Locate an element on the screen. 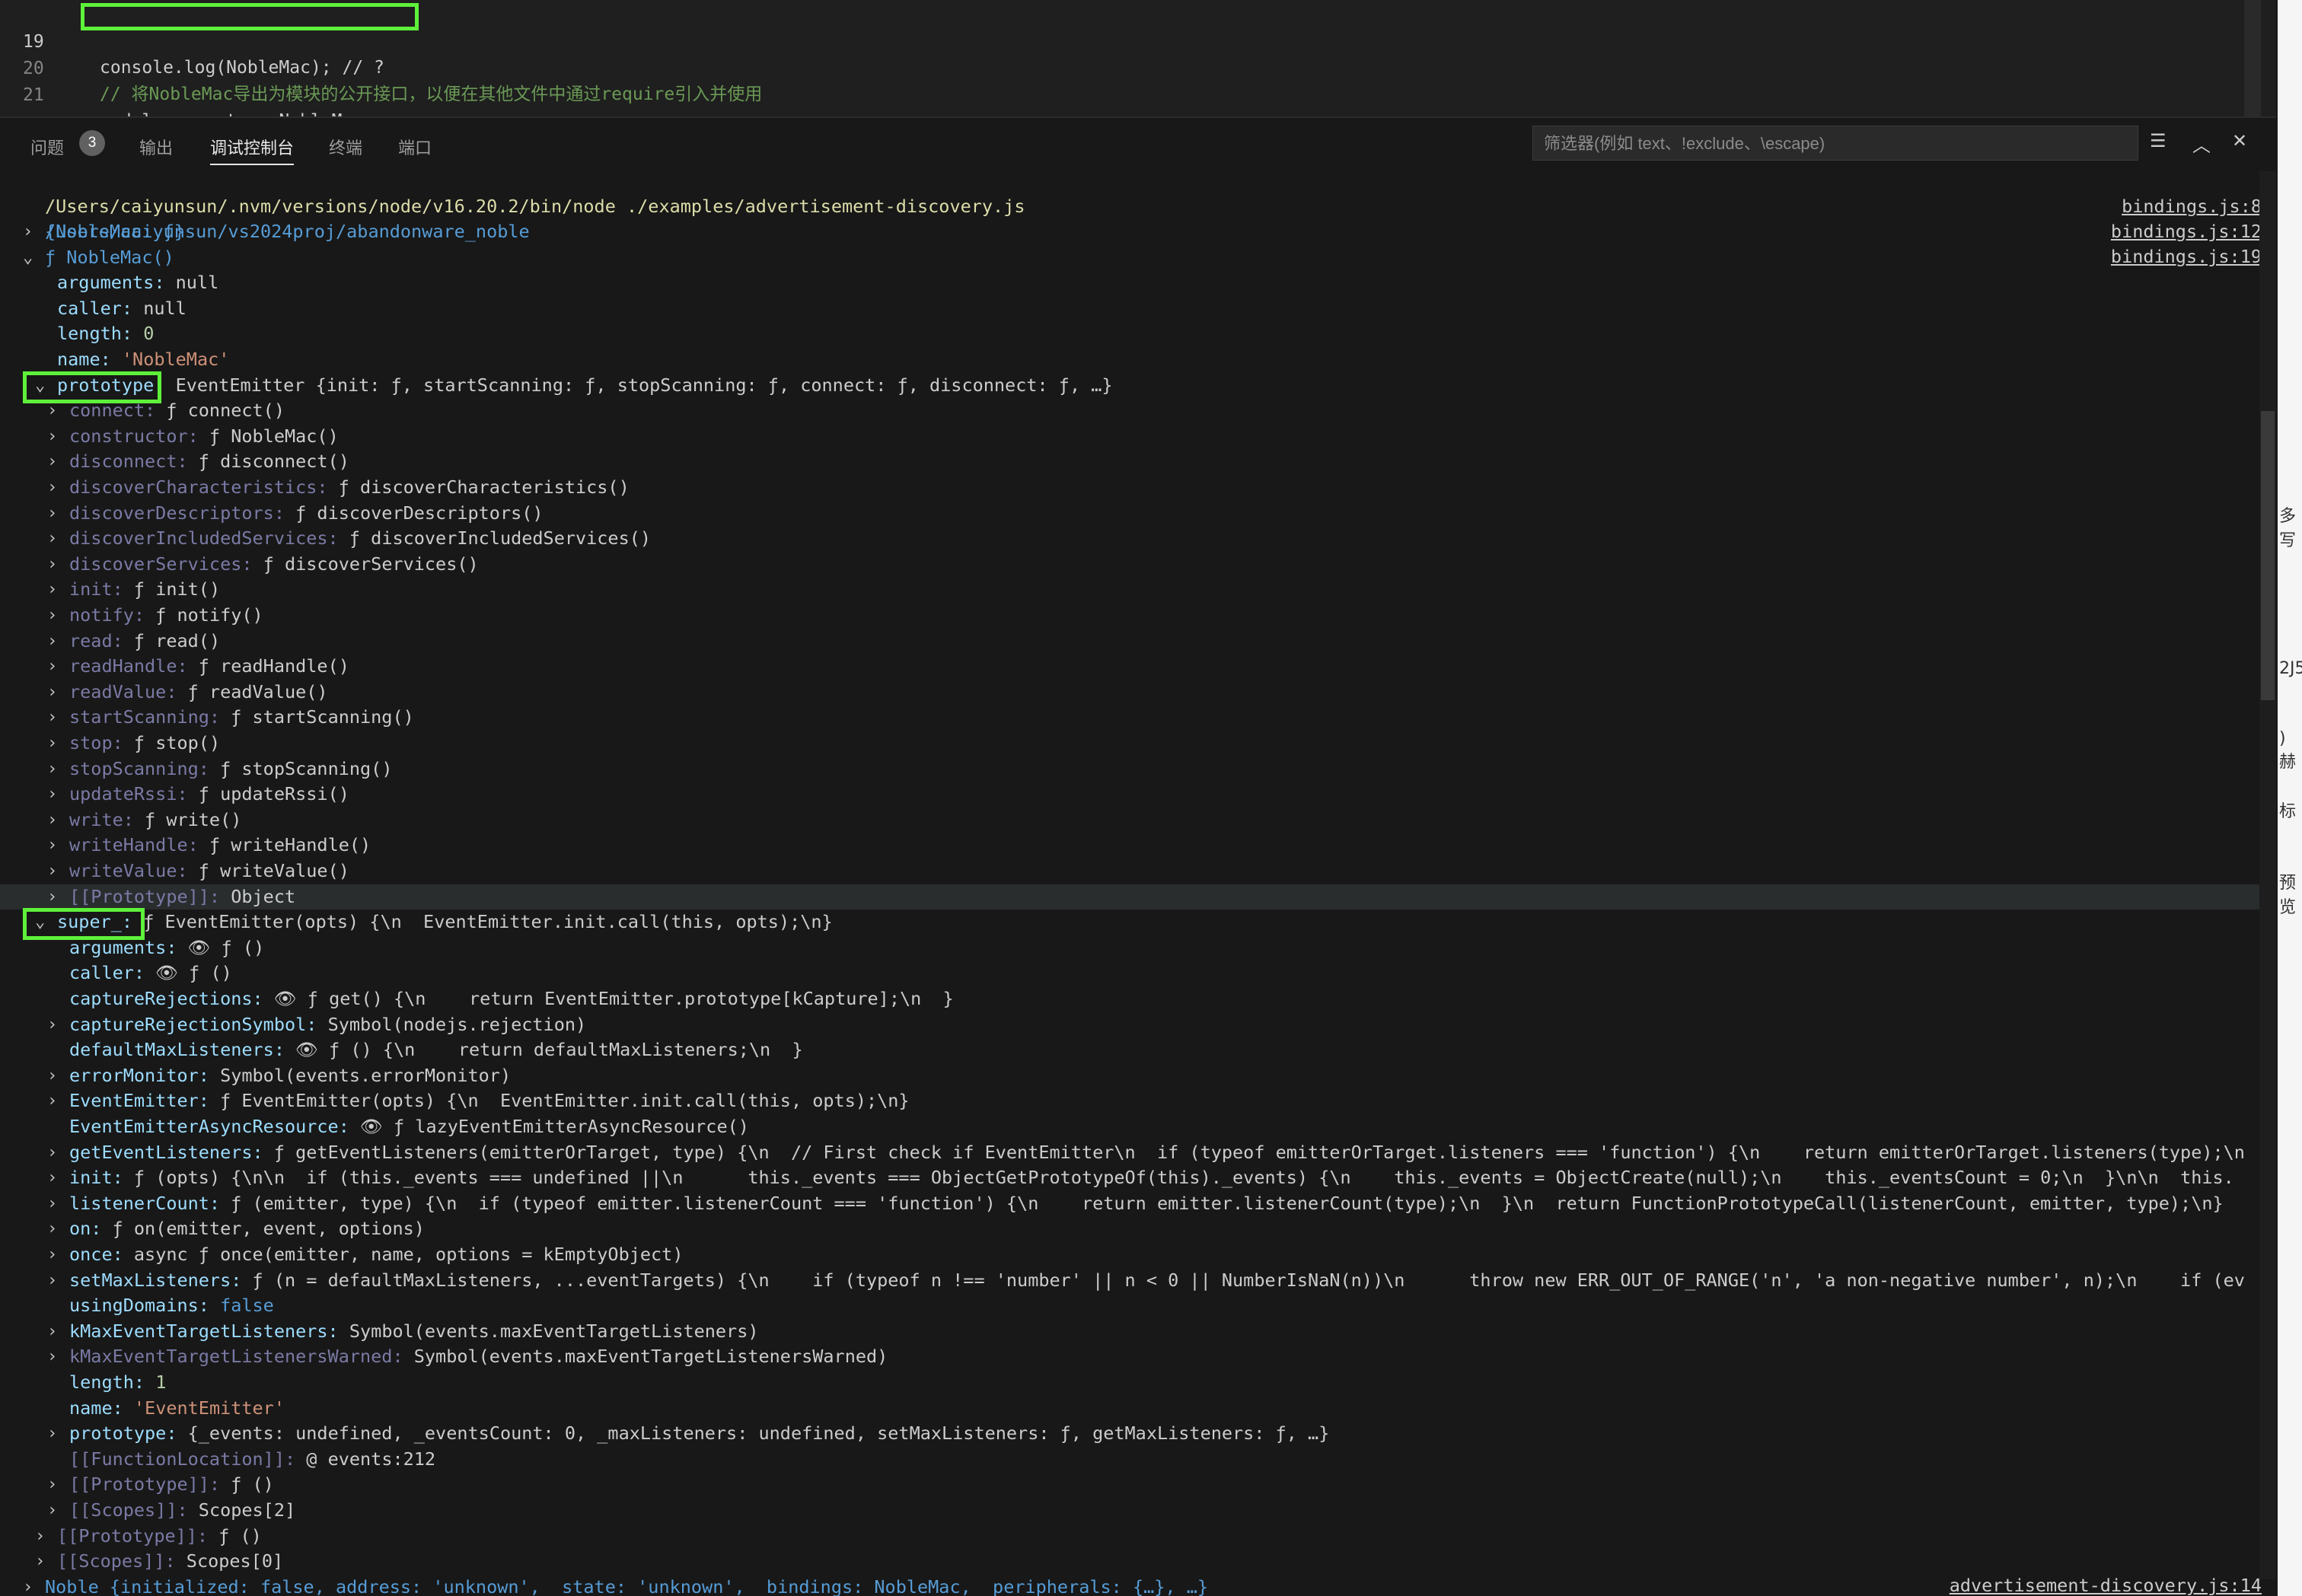 The image size is (2302, 1596). close-panel-icon: ✕ is located at coordinates (2239, 140).